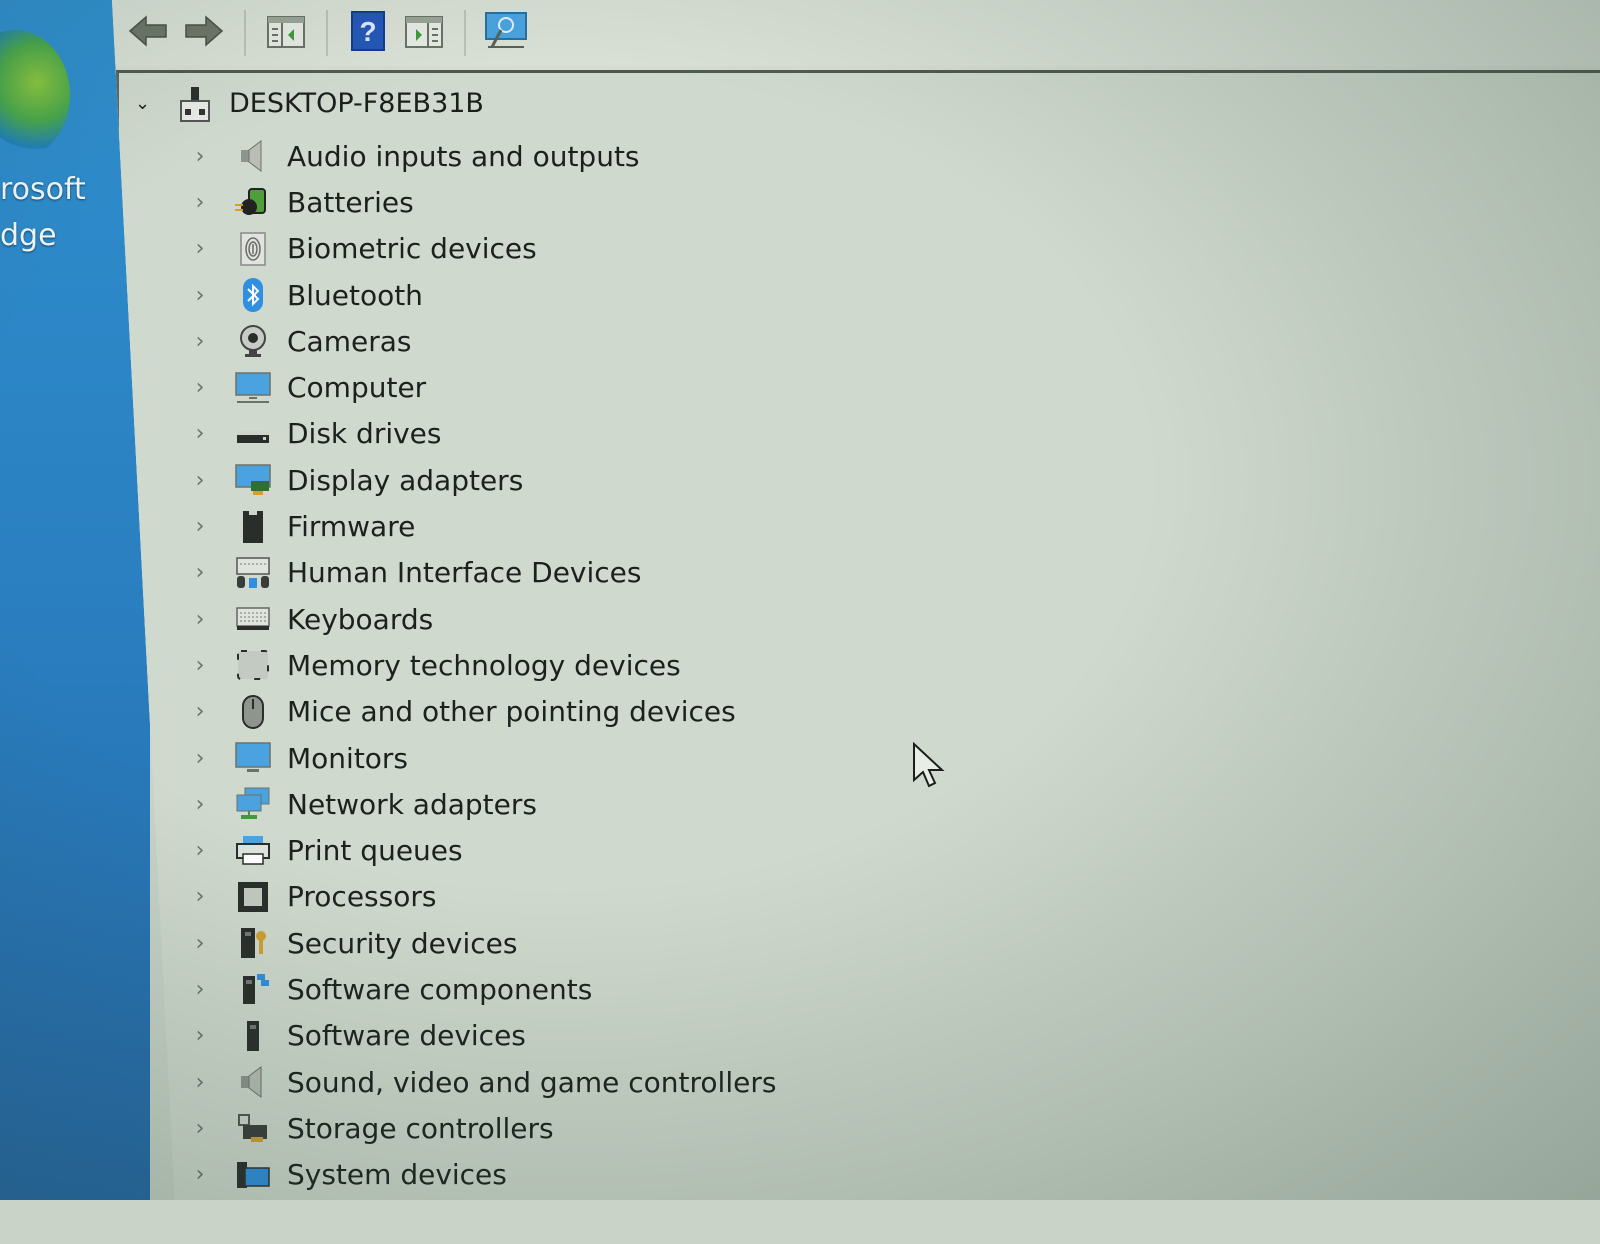 This screenshot has height=1244, width=1600. What do you see at coordinates (356, 103) in the screenshot?
I see `computer-name: DESKTOP-F8EB31B` at bounding box center [356, 103].